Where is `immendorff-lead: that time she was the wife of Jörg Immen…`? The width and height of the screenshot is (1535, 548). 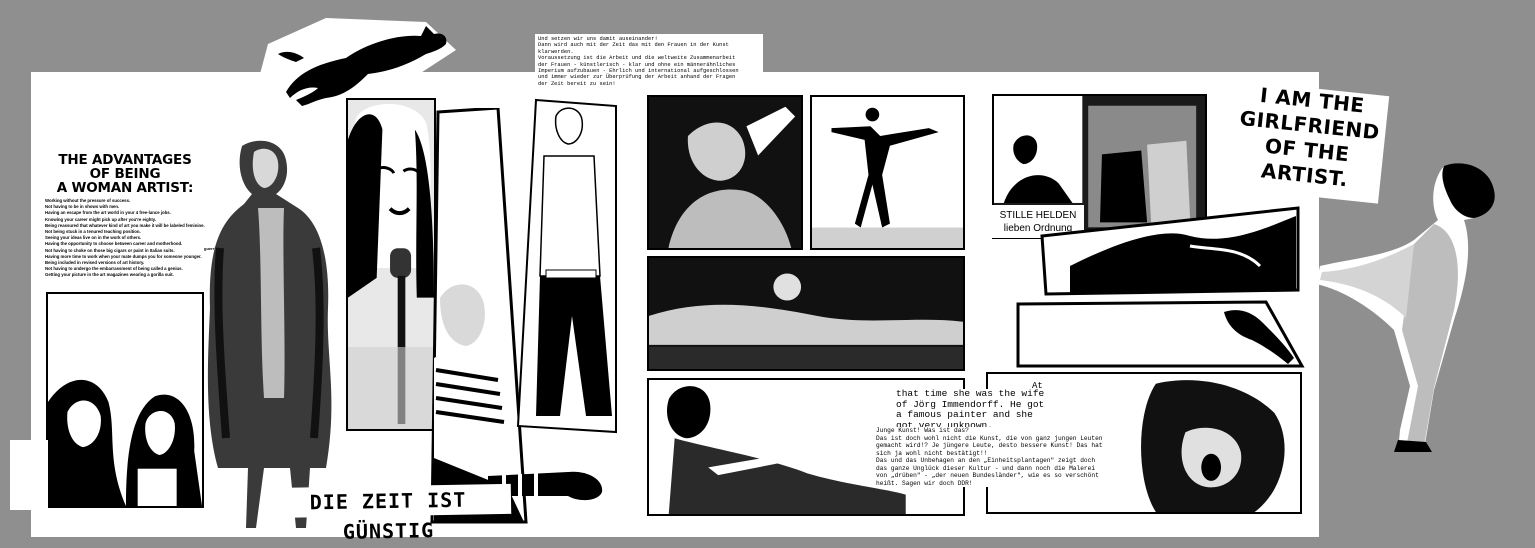 immendorff-lead: that time she was the wife of Jörg Immen… is located at coordinates (971, 409).